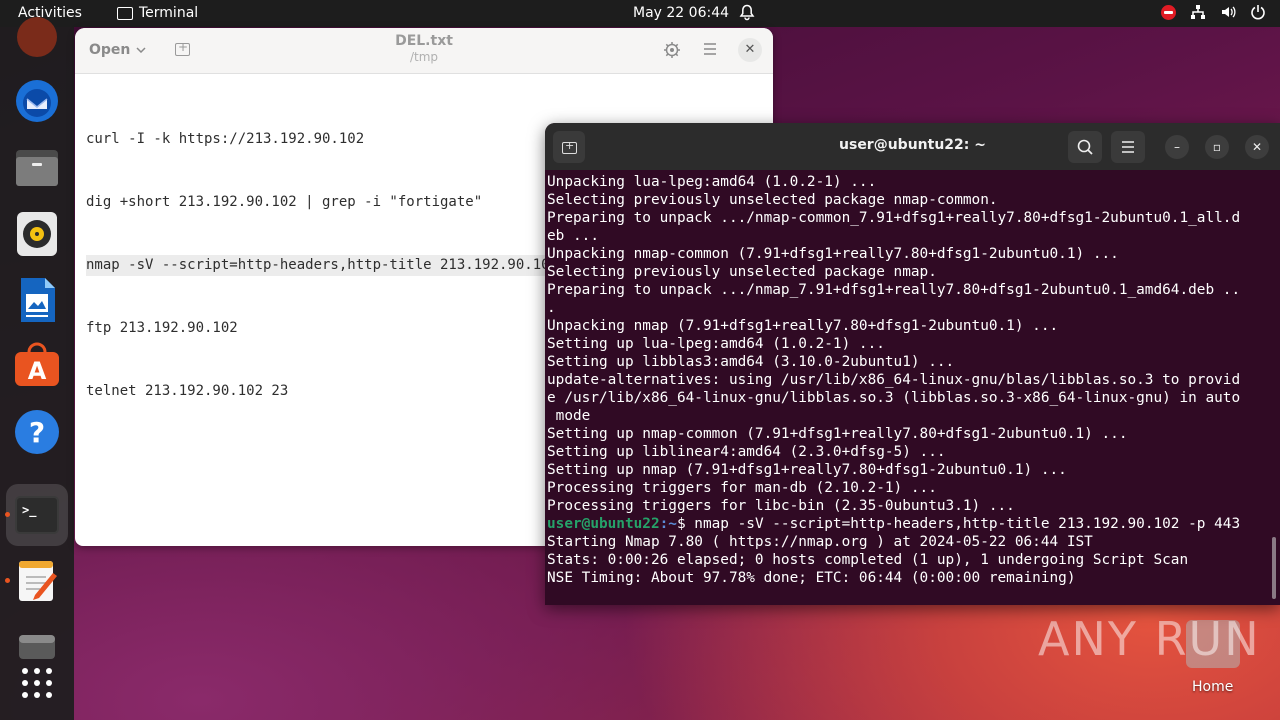  I want to click on dock: A ? >_, so click(37, 368).